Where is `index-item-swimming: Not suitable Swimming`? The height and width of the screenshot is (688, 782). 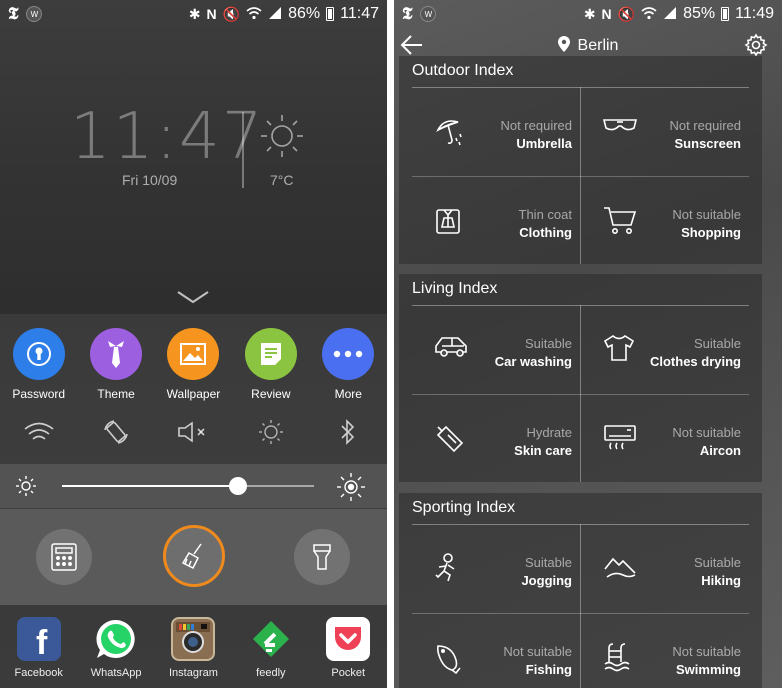 index-item-swimming: Not suitable Swimming is located at coordinates (665, 651).